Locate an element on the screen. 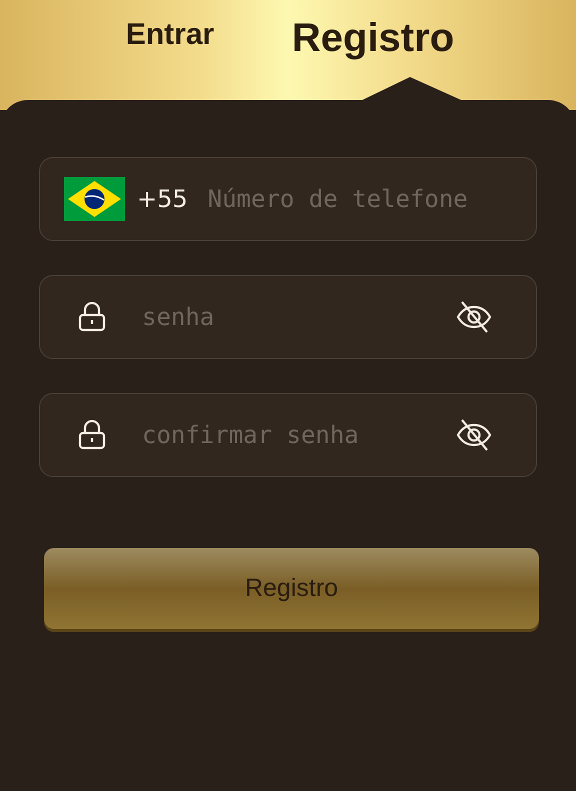 The image size is (576, 791). password-field: senha is located at coordinates (288, 317).